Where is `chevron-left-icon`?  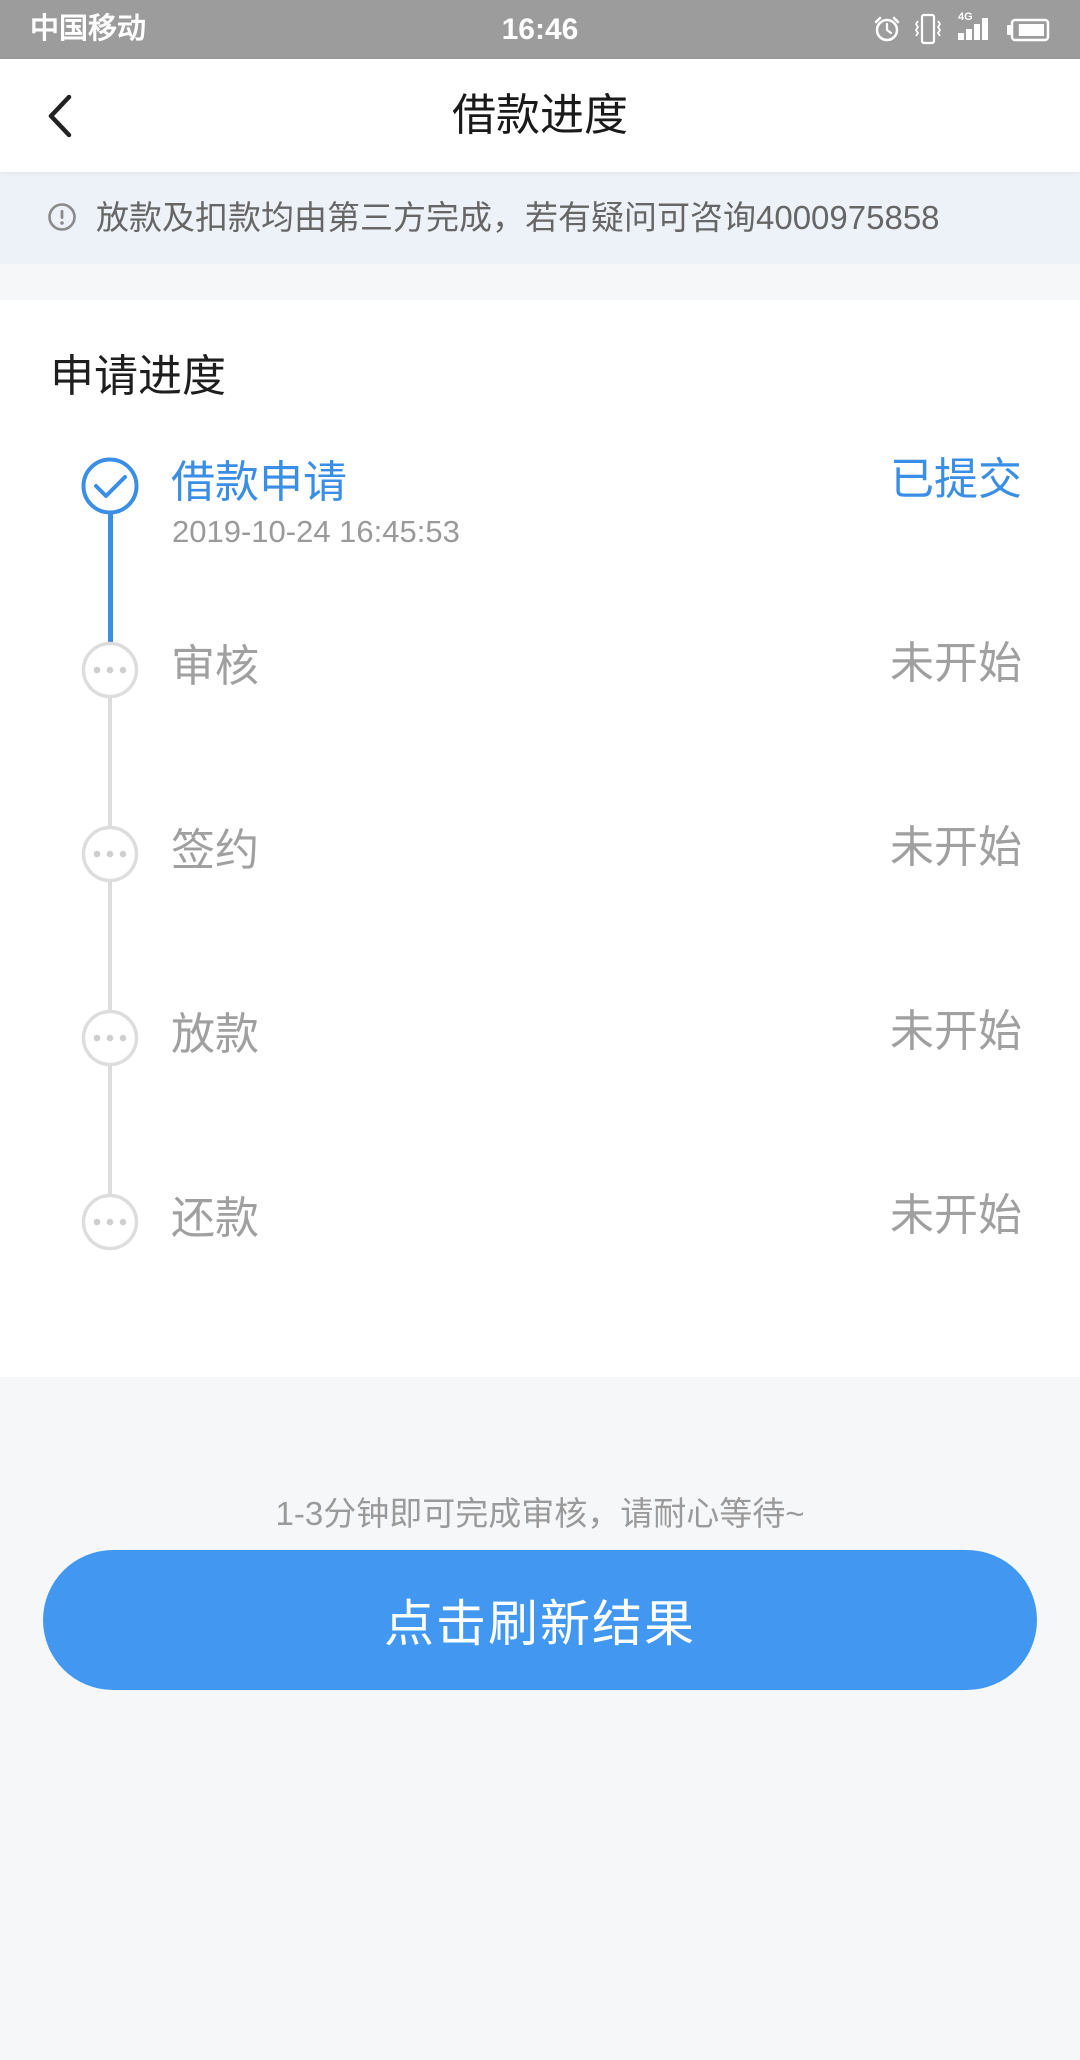 chevron-left-icon is located at coordinates (60, 116).